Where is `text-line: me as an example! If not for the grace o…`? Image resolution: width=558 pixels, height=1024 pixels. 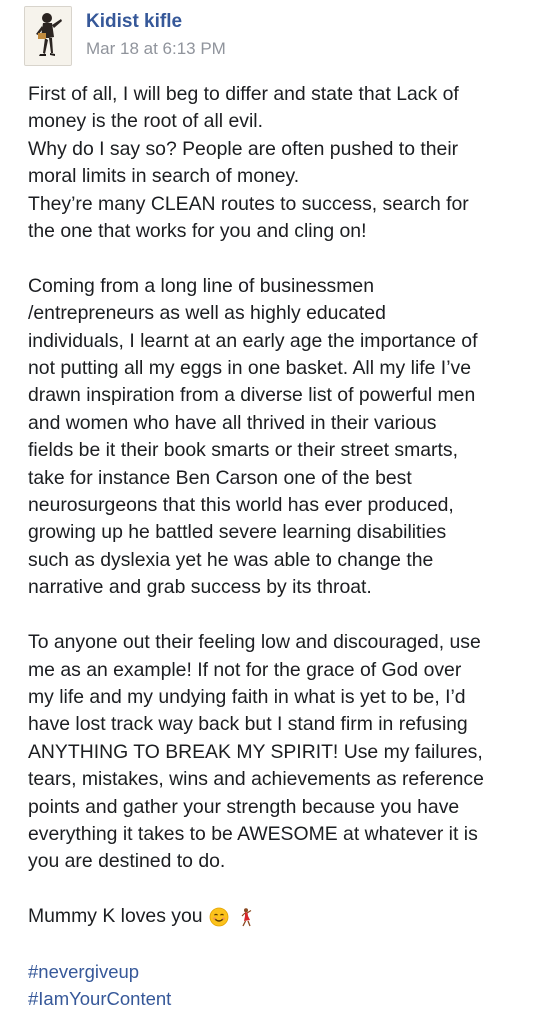
text-line: me as an example! If not for the grace o… is located at coordinates (245, 669).